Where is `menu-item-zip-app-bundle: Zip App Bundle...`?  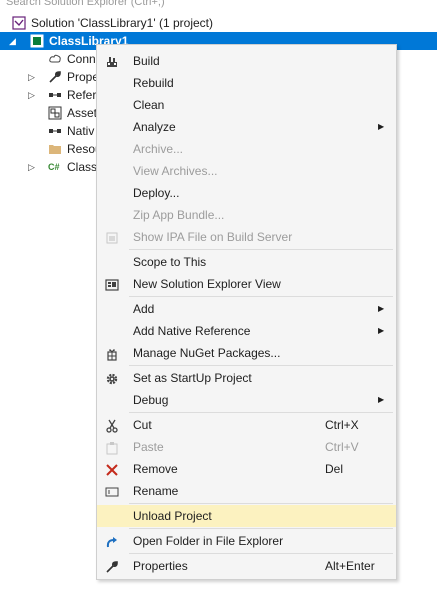
menu-item-zip-app-bundle: Zip App Bundle... is located at coordinates (246, 215).